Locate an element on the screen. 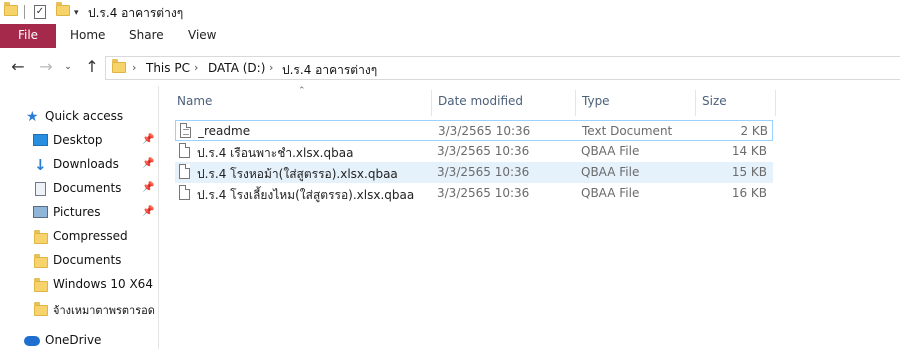  window-title: ป.ร.4 อาคารต่างๆ is located at coordinates (136, 13).